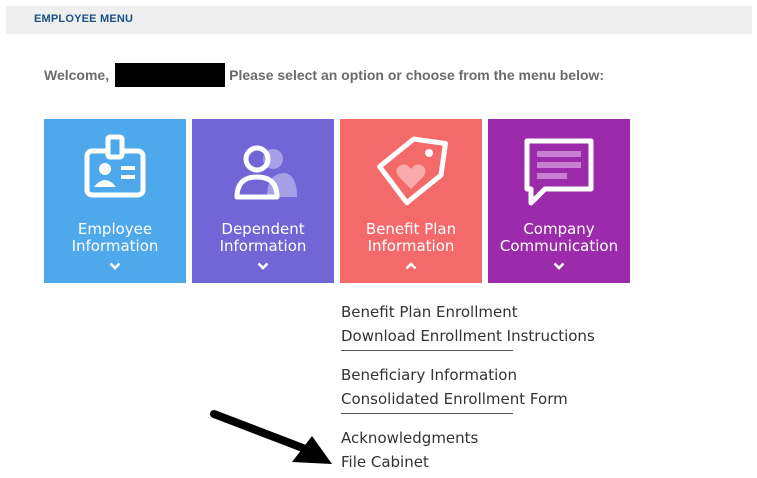 The width and height of the screenshot is (757, 478). I want to click on welcome-greeting: Welcome,, so click(77, 75).